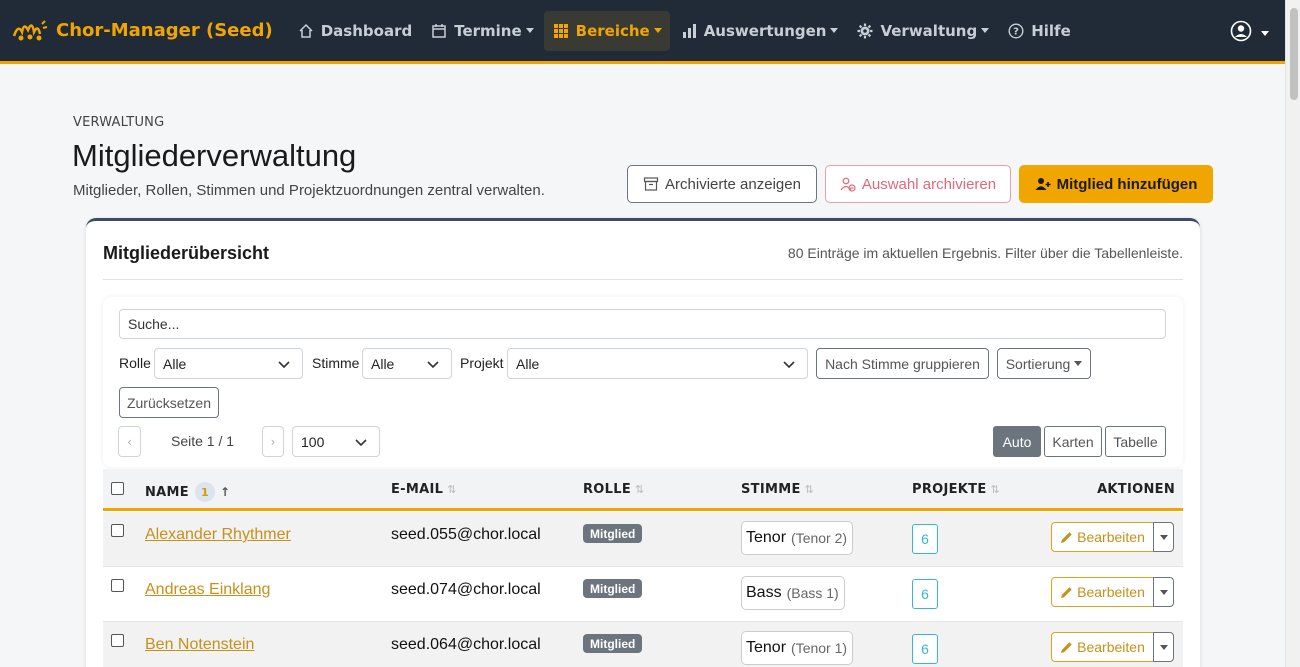 The height and width of the screenshot is (667, 1300). I want to click on breadcrumb: VERWALTUNG, so click(119, 122).